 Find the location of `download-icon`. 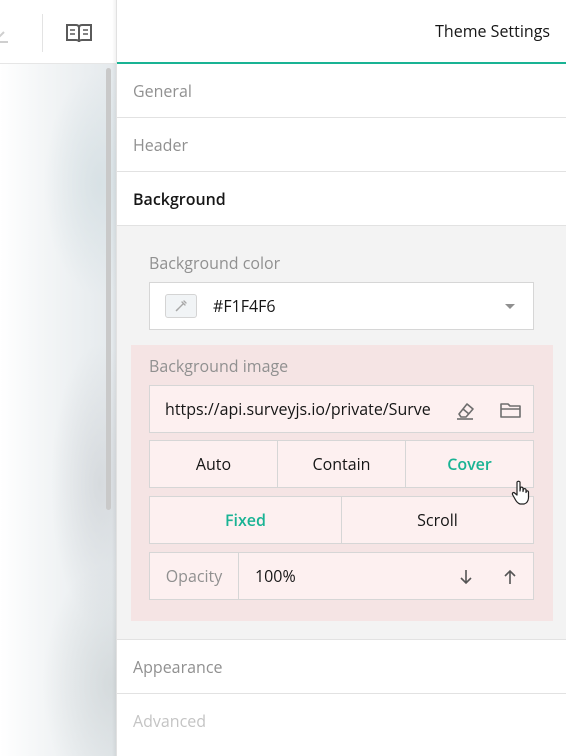

download-icon is located at coordinates (9, 33).